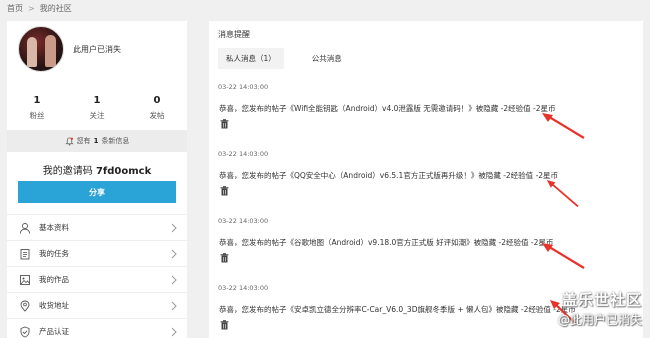 The image size is (650, 338). What do you see at coordinates (97, 192) in the screenshot?
I see `share-button: 分享` at bounding box center [97, 192].